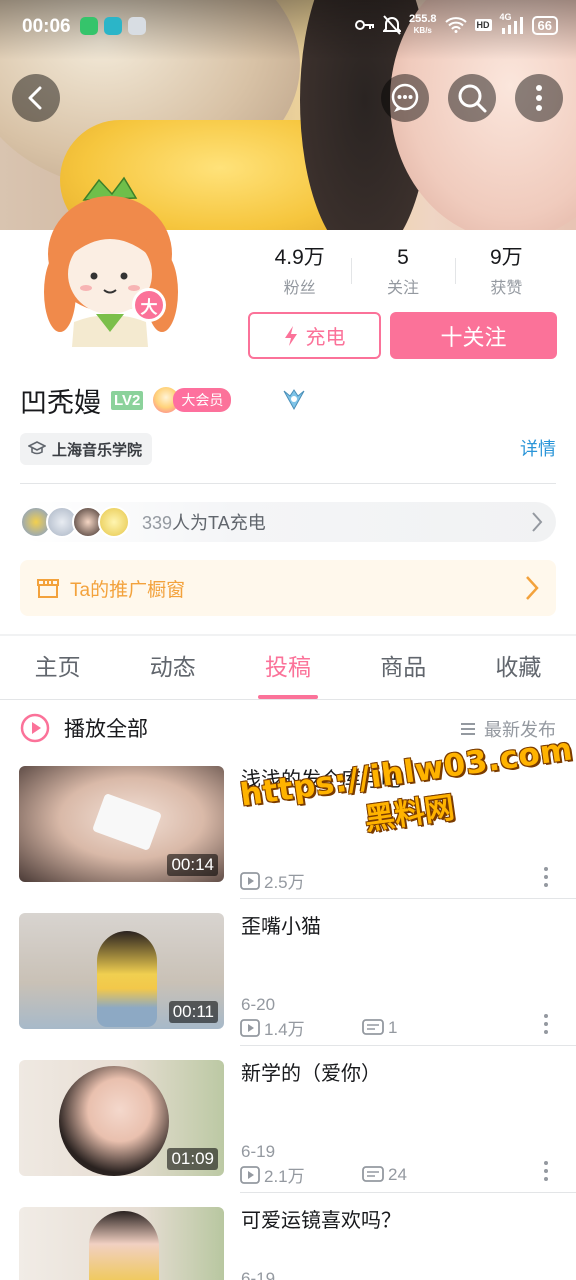 This screenshot has width=576, height=1280. What do you see at coordinates (288, 27) in the screenshot?
I see `status-bar: 00:06 255.8 KB/s HD 4G 66` at bounding box center [288, 27].